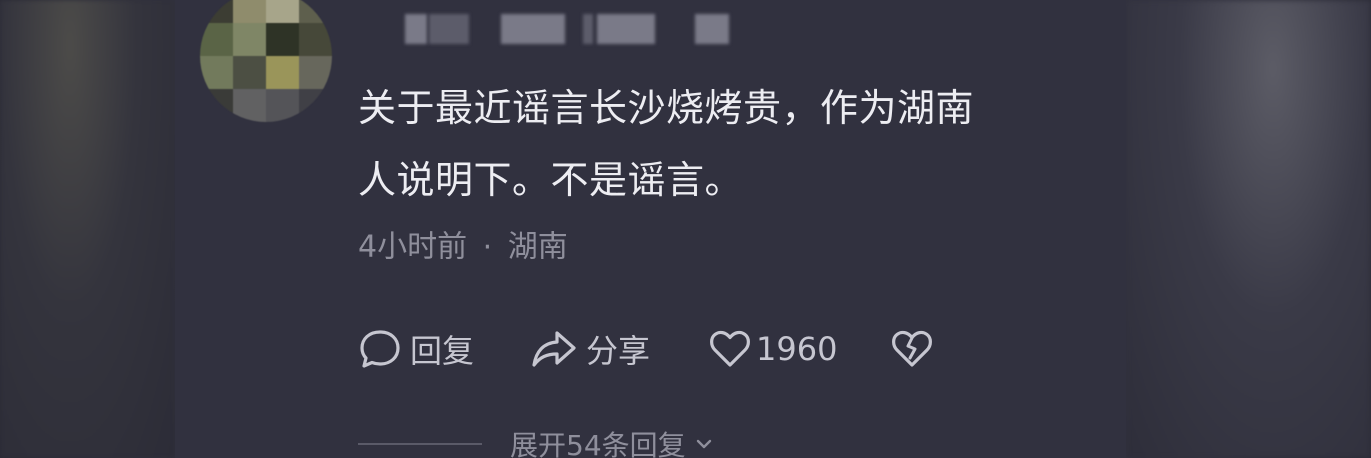 Image resolution: width=1371 pixels, height=458 pixels. I want to click on share-arrow-icon, so click(554, 349).